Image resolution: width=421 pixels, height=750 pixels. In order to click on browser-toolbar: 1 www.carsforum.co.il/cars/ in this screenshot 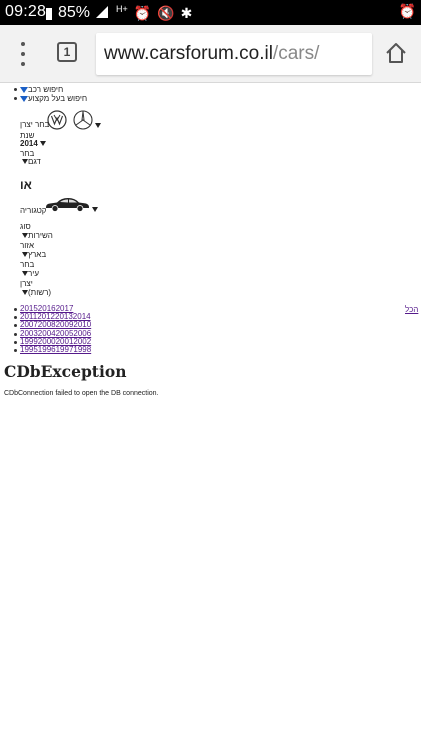, I will do `click(210, 54)`.